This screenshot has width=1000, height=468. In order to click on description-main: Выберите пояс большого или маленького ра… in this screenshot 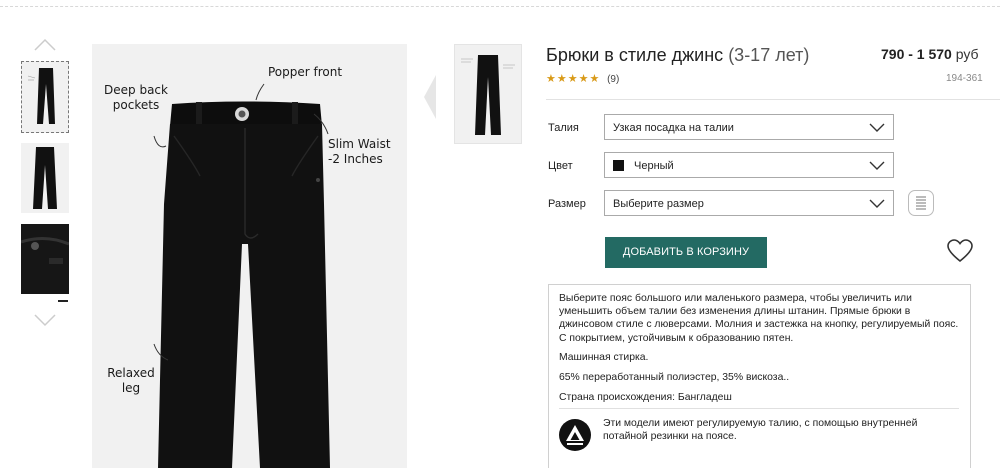, I will do `click(759, 318)`.